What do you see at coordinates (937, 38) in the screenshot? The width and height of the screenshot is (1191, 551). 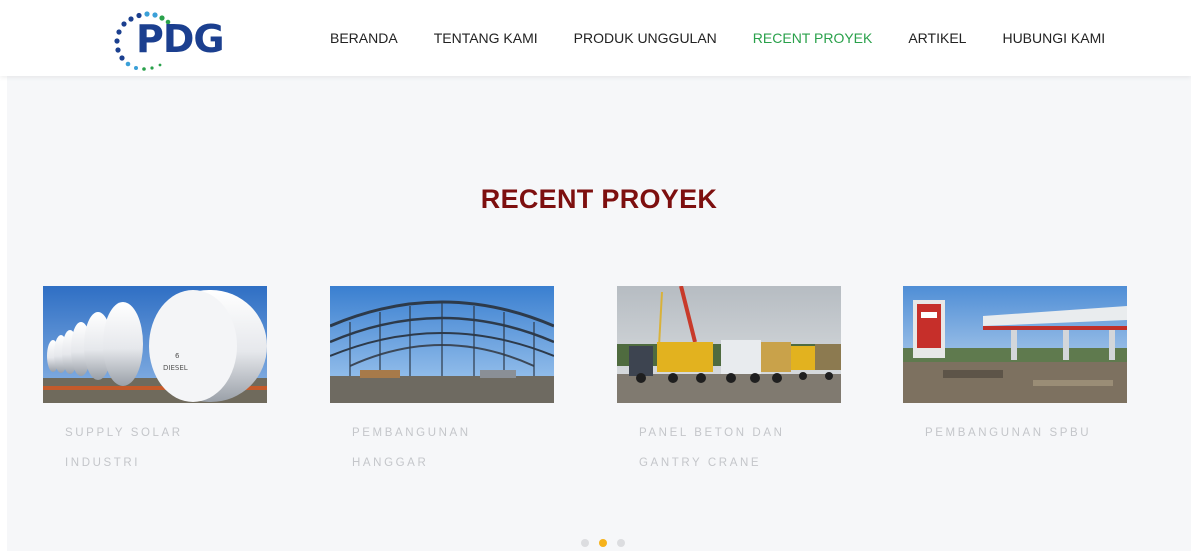 I see `nav-item-artikel: ARTIKEL` at bounding box center [937, 38].